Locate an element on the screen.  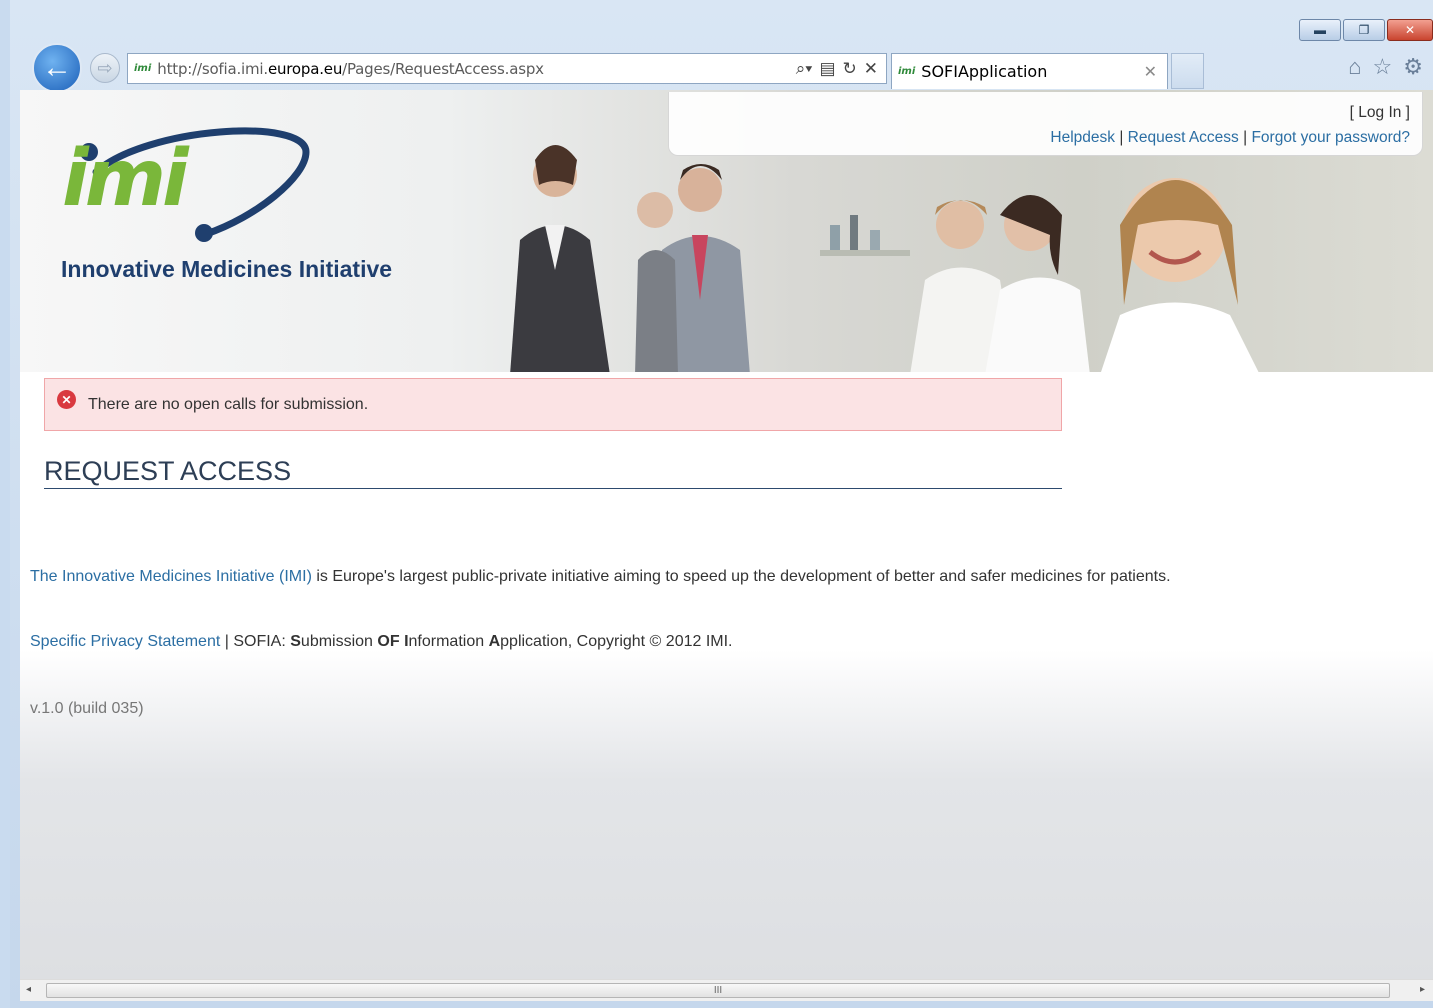
request-access-link: Request Access is located at coordinates (1183, 137).